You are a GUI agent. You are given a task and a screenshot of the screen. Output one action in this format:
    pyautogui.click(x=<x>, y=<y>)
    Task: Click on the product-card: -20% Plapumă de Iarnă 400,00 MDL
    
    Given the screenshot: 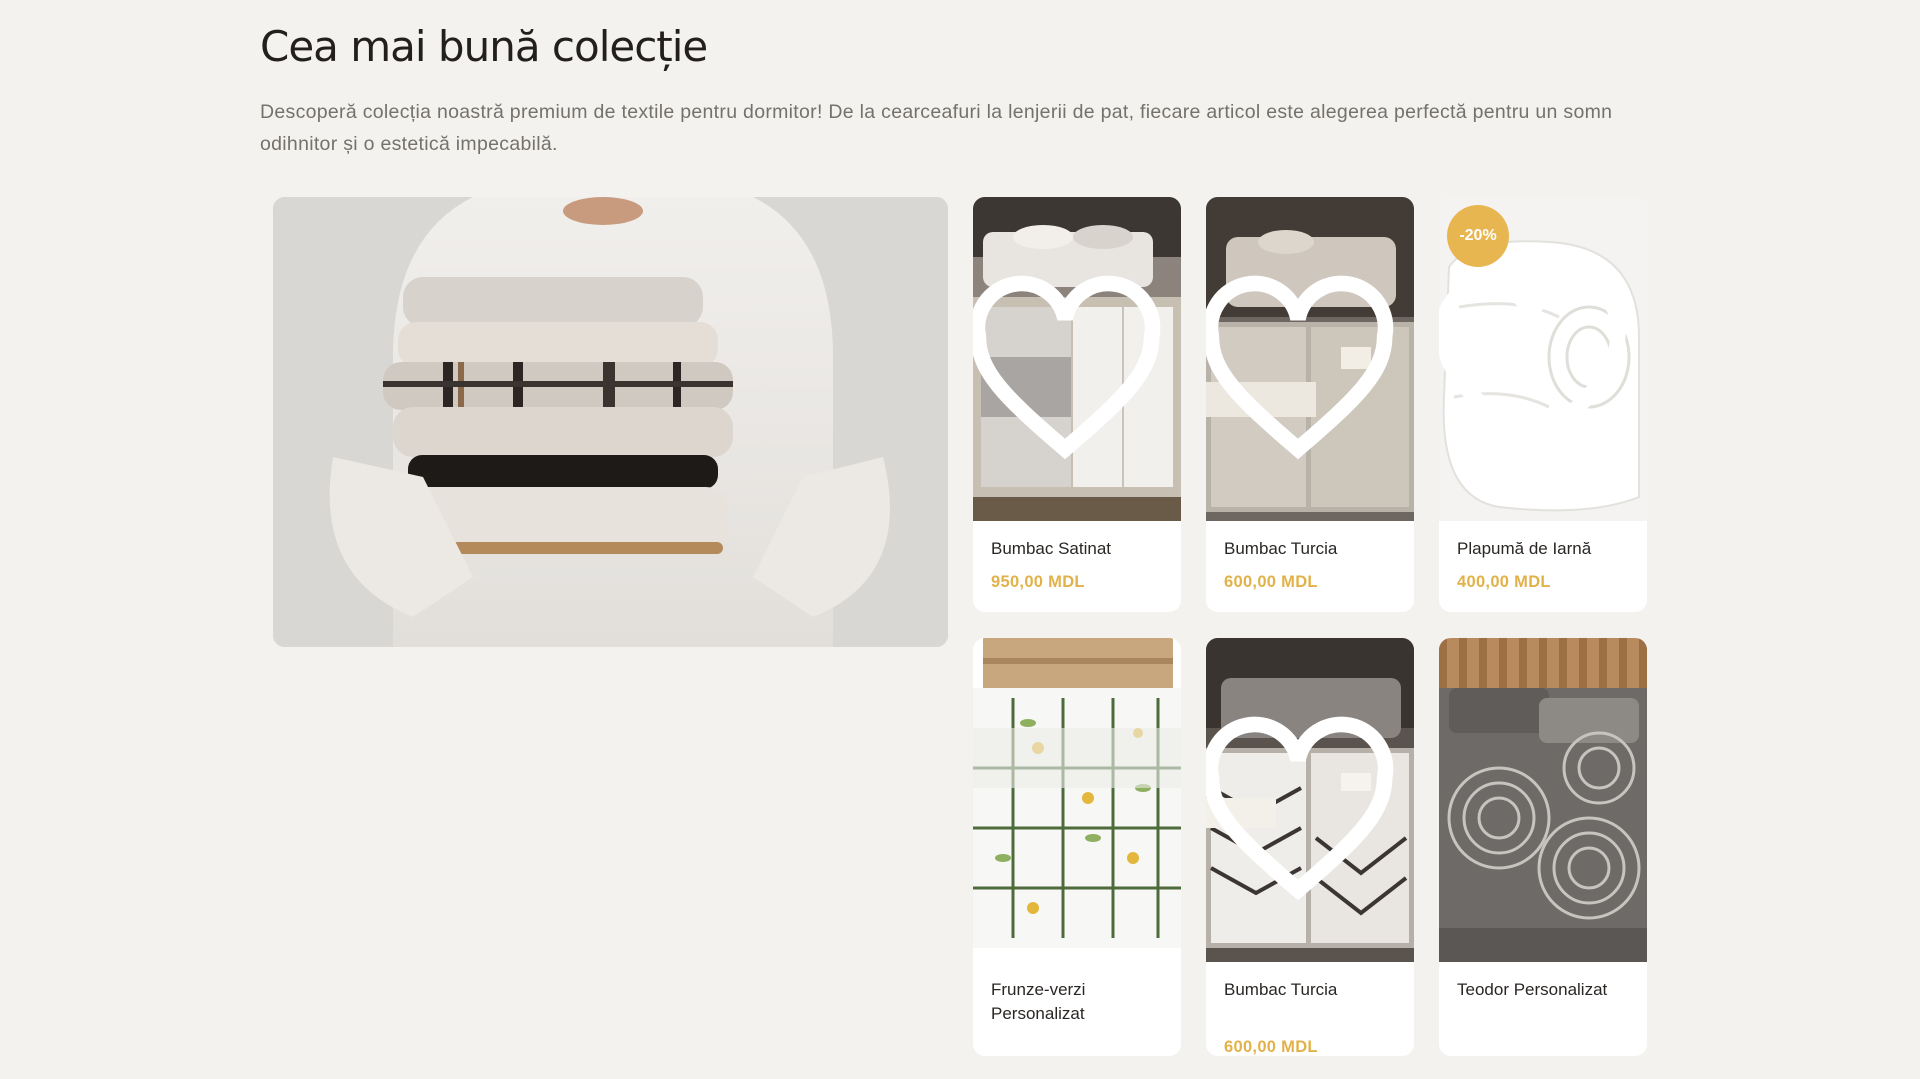 What is the action you would take?
    pyautogui.click(x=1543, y=404)
    